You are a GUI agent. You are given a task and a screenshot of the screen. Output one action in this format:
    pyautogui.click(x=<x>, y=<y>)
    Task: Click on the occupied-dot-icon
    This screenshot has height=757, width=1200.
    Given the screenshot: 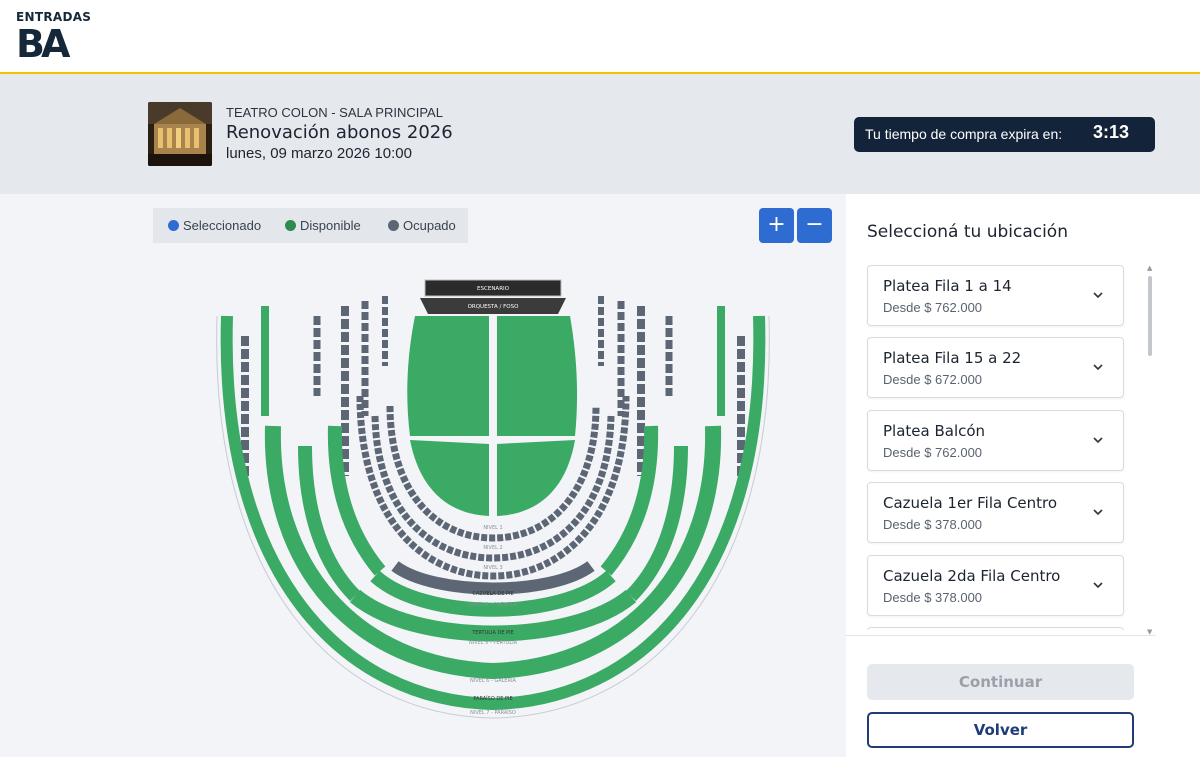 What is the action you would take?
    pyautogui.click(x=393, y=225)
    